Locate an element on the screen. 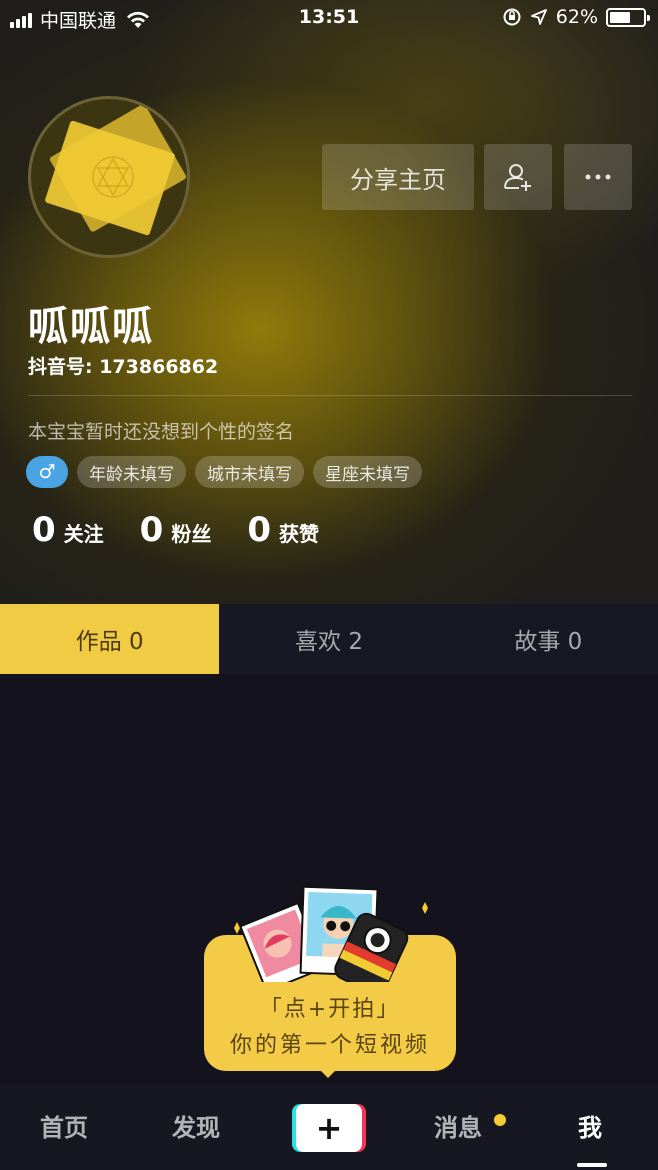 This screenshot has width=658, height=1170. nav-me: 我 is located at coordinates (590, 1125).